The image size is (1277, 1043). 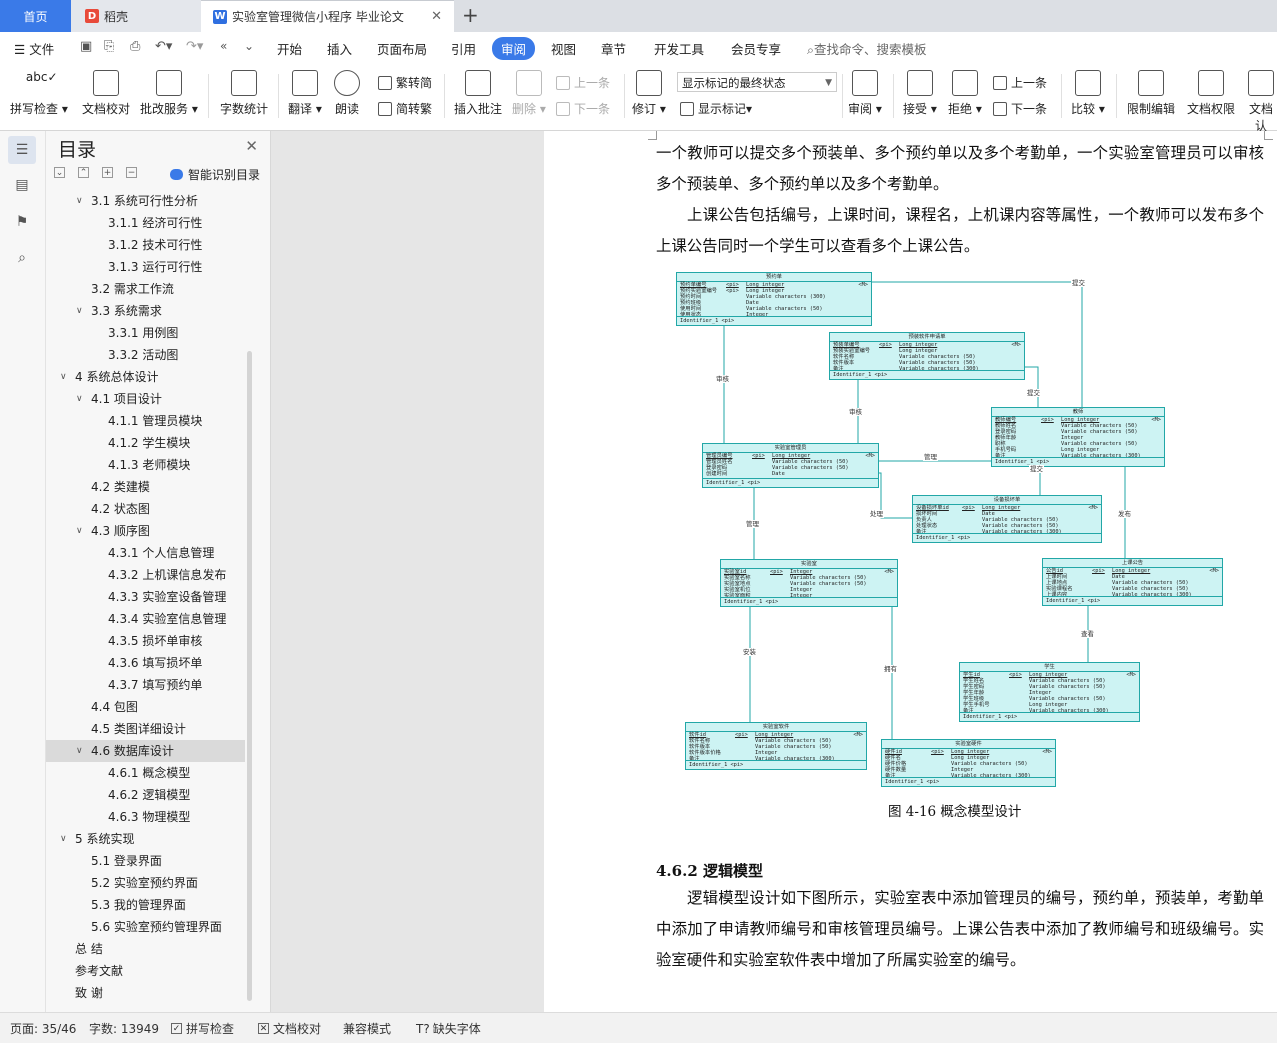 I want to click on spell-check-button: abc✓ 拼写检查 ▾, so click(x=39, y=93).